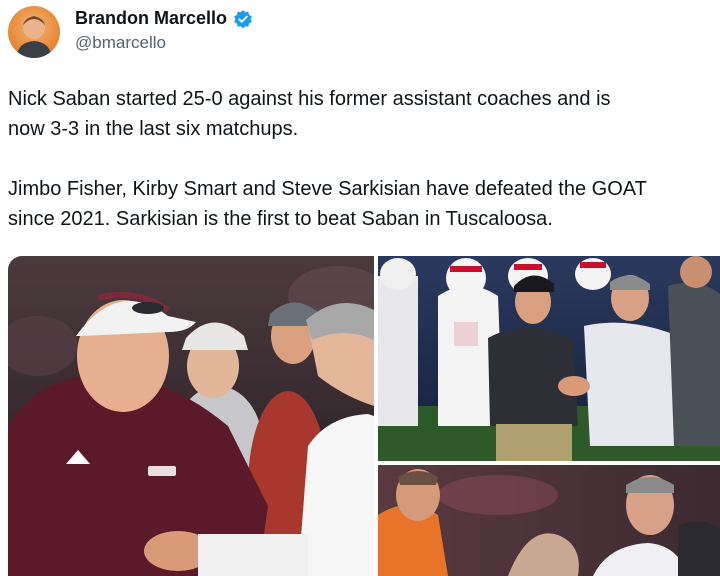 This screenshot has height=576, width=720. Describe the element at coordinates (151, 18) in the screenshot. I see `display-name: Brandon Marcello` at that location.